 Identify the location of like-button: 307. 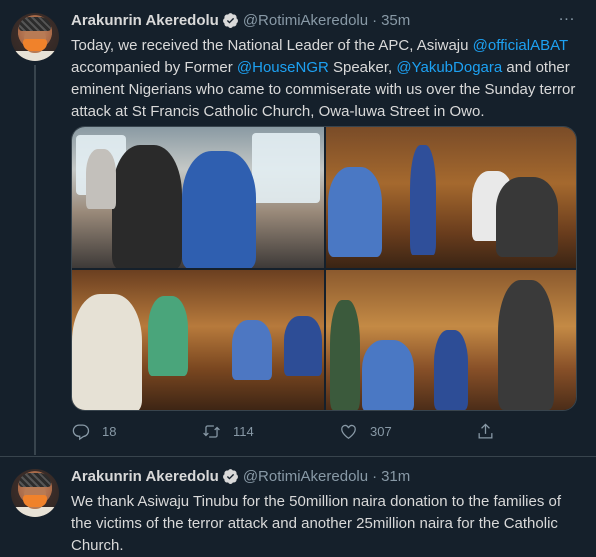
(365, 431).